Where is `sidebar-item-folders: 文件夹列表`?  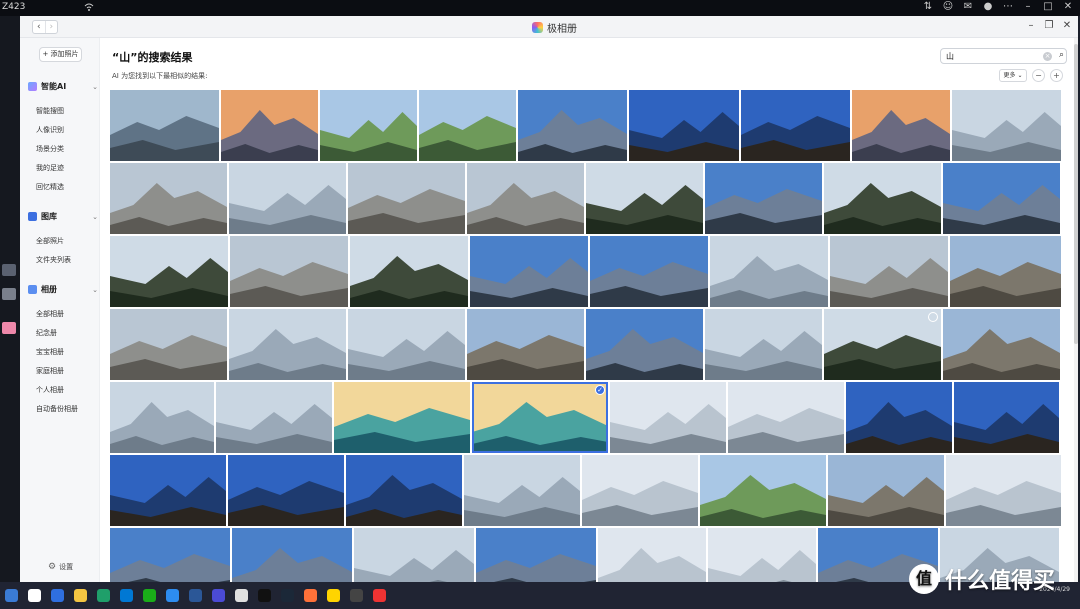 sidebar-item-folders: 文件夹列表 is located at coordinates (53, 260).